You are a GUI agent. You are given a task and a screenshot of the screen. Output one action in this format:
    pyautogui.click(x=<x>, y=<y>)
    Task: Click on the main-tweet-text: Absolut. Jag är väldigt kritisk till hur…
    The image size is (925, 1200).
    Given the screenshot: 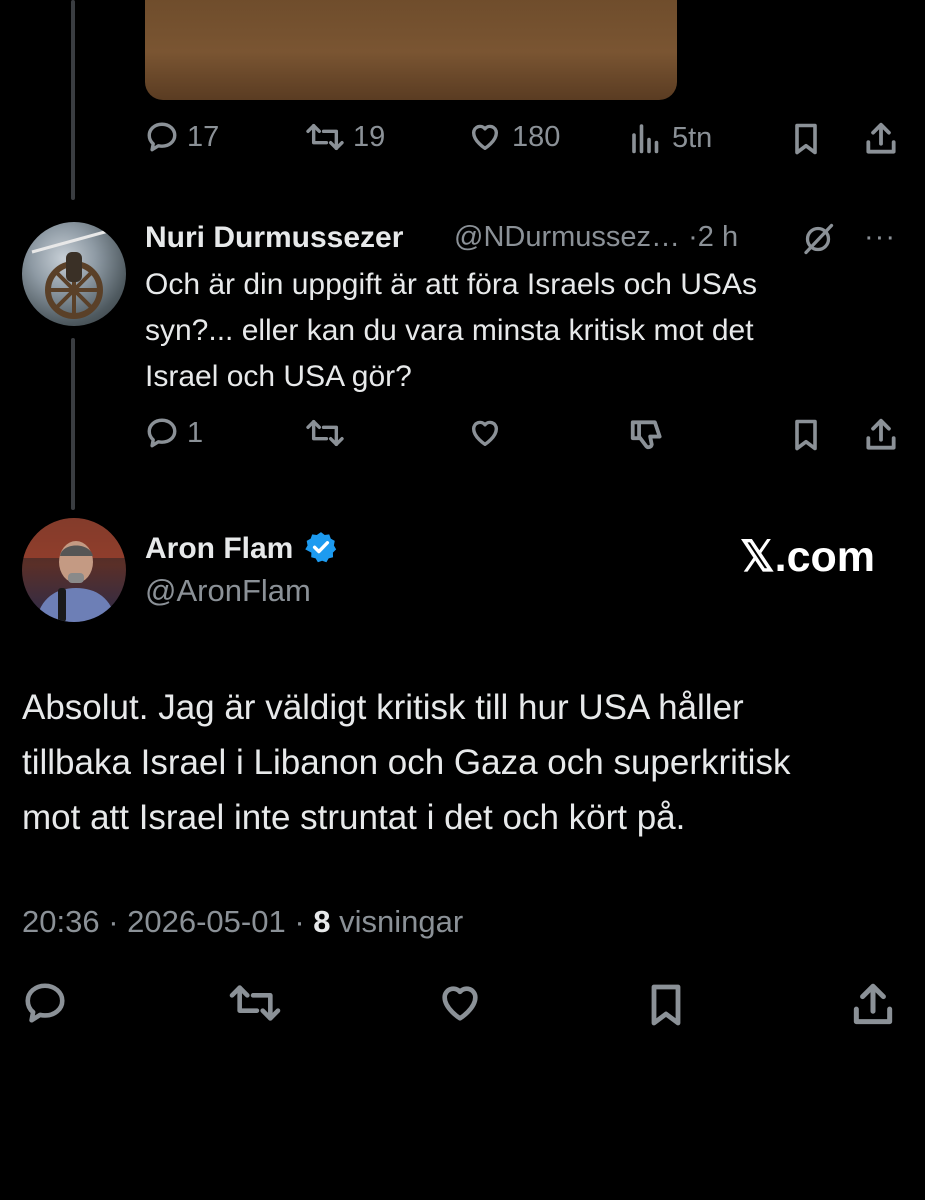 What is the action you would take?
    pyautogui.click(x=406, y=762)
    